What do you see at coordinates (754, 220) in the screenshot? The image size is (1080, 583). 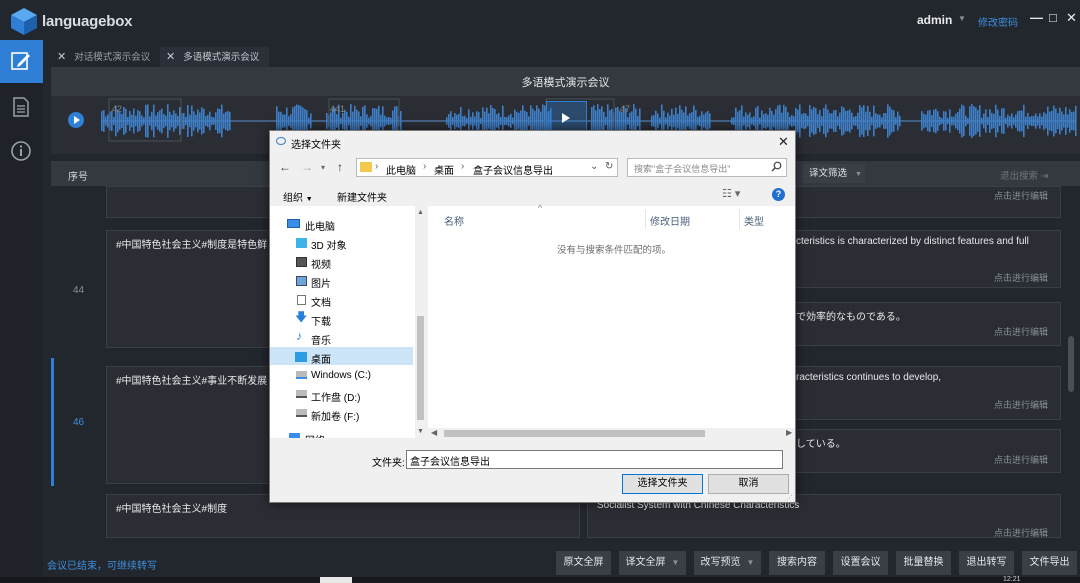 I see `column-type: 类型` at bounding box center [754, 220].